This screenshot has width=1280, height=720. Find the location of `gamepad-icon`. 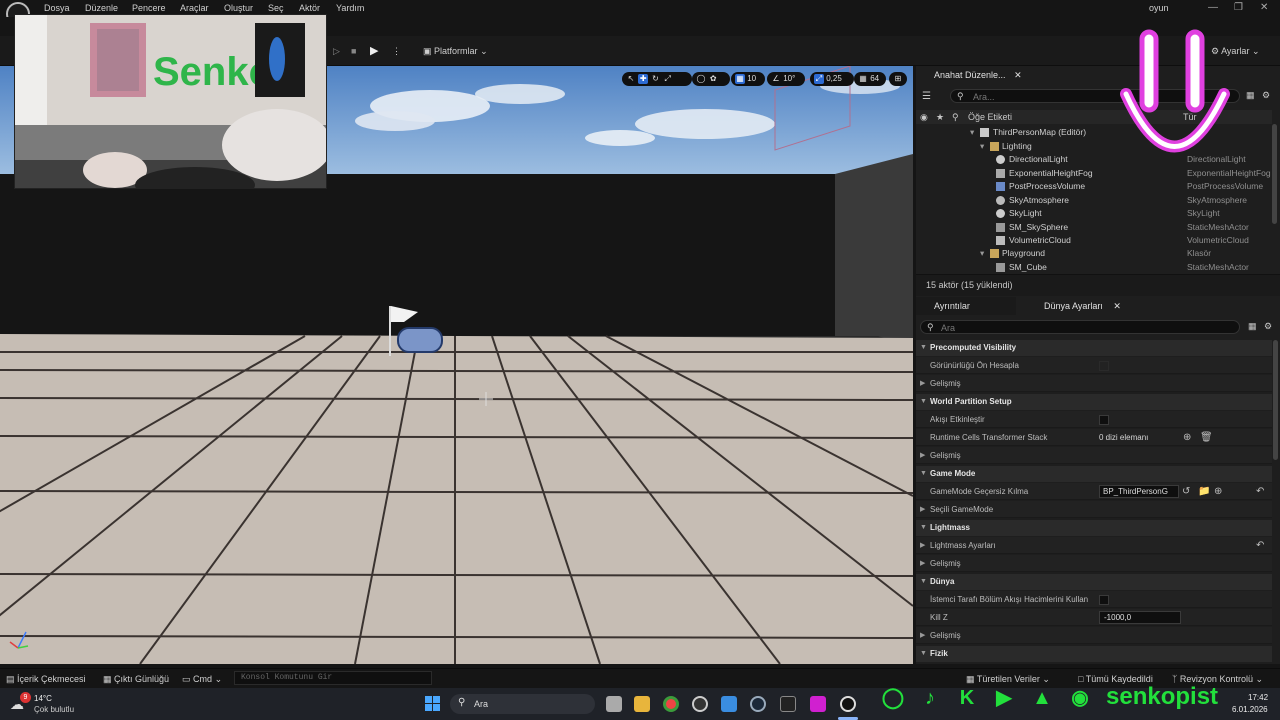

gamepad-icon is located at coordinates (420, 340).